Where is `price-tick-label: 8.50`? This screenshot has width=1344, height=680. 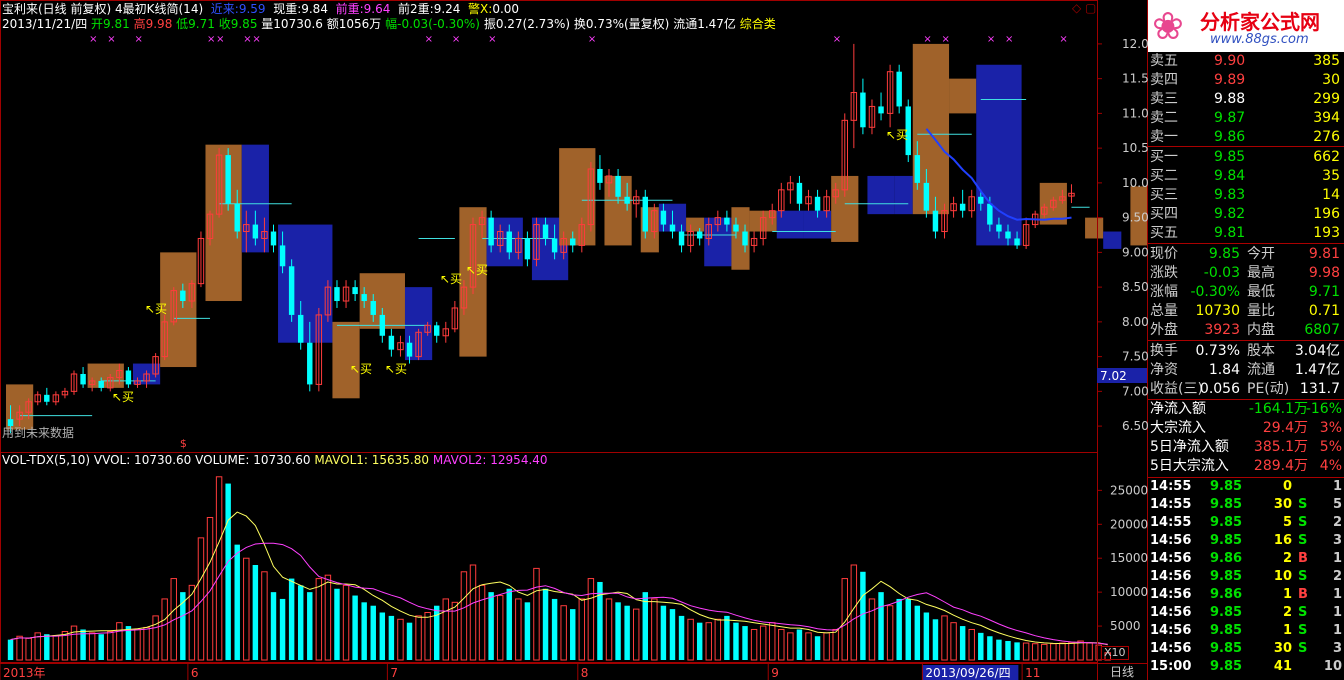
price-tick-label: 8.50 is located at coordinates (1135, 287).